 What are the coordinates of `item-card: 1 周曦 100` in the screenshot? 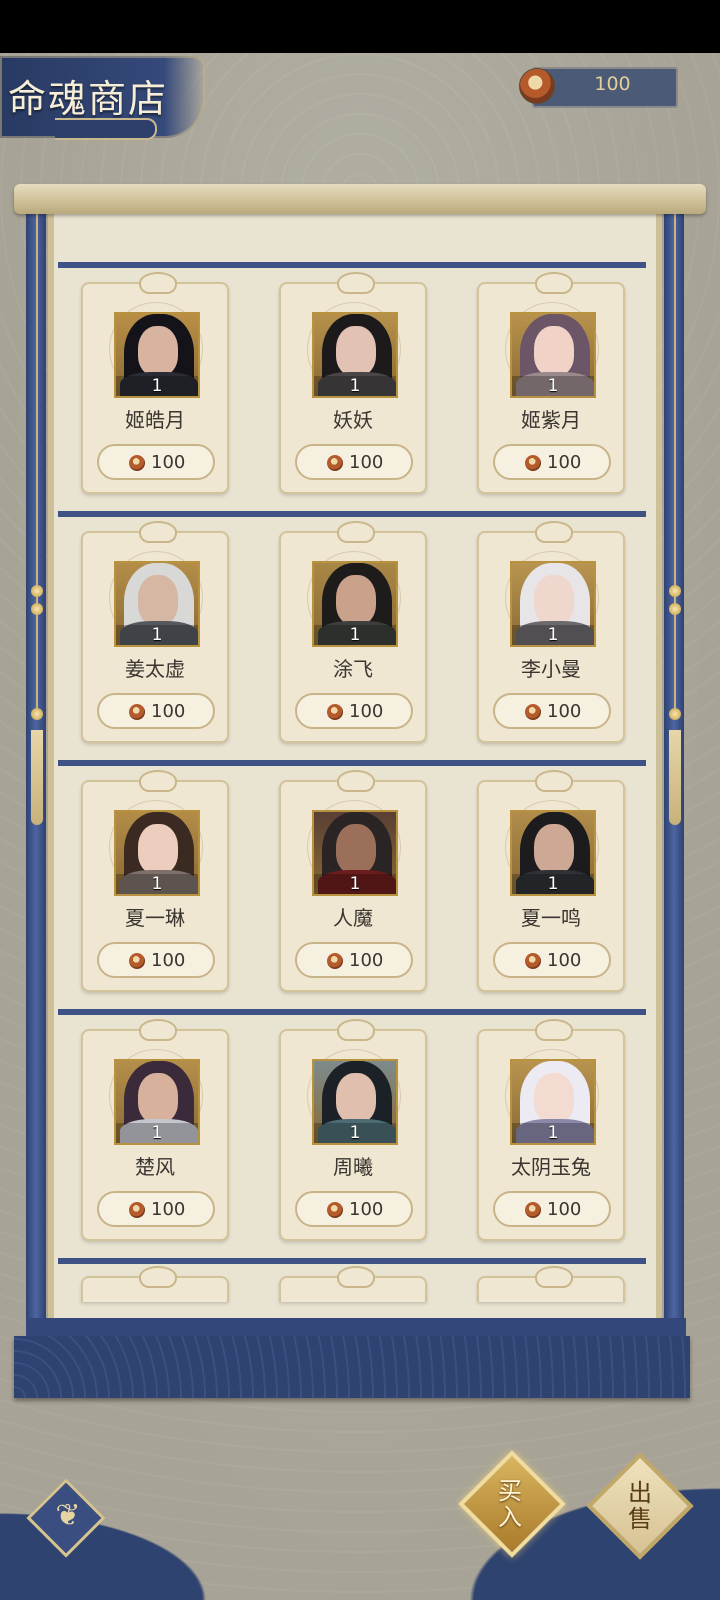 It's located at (353, 1130).